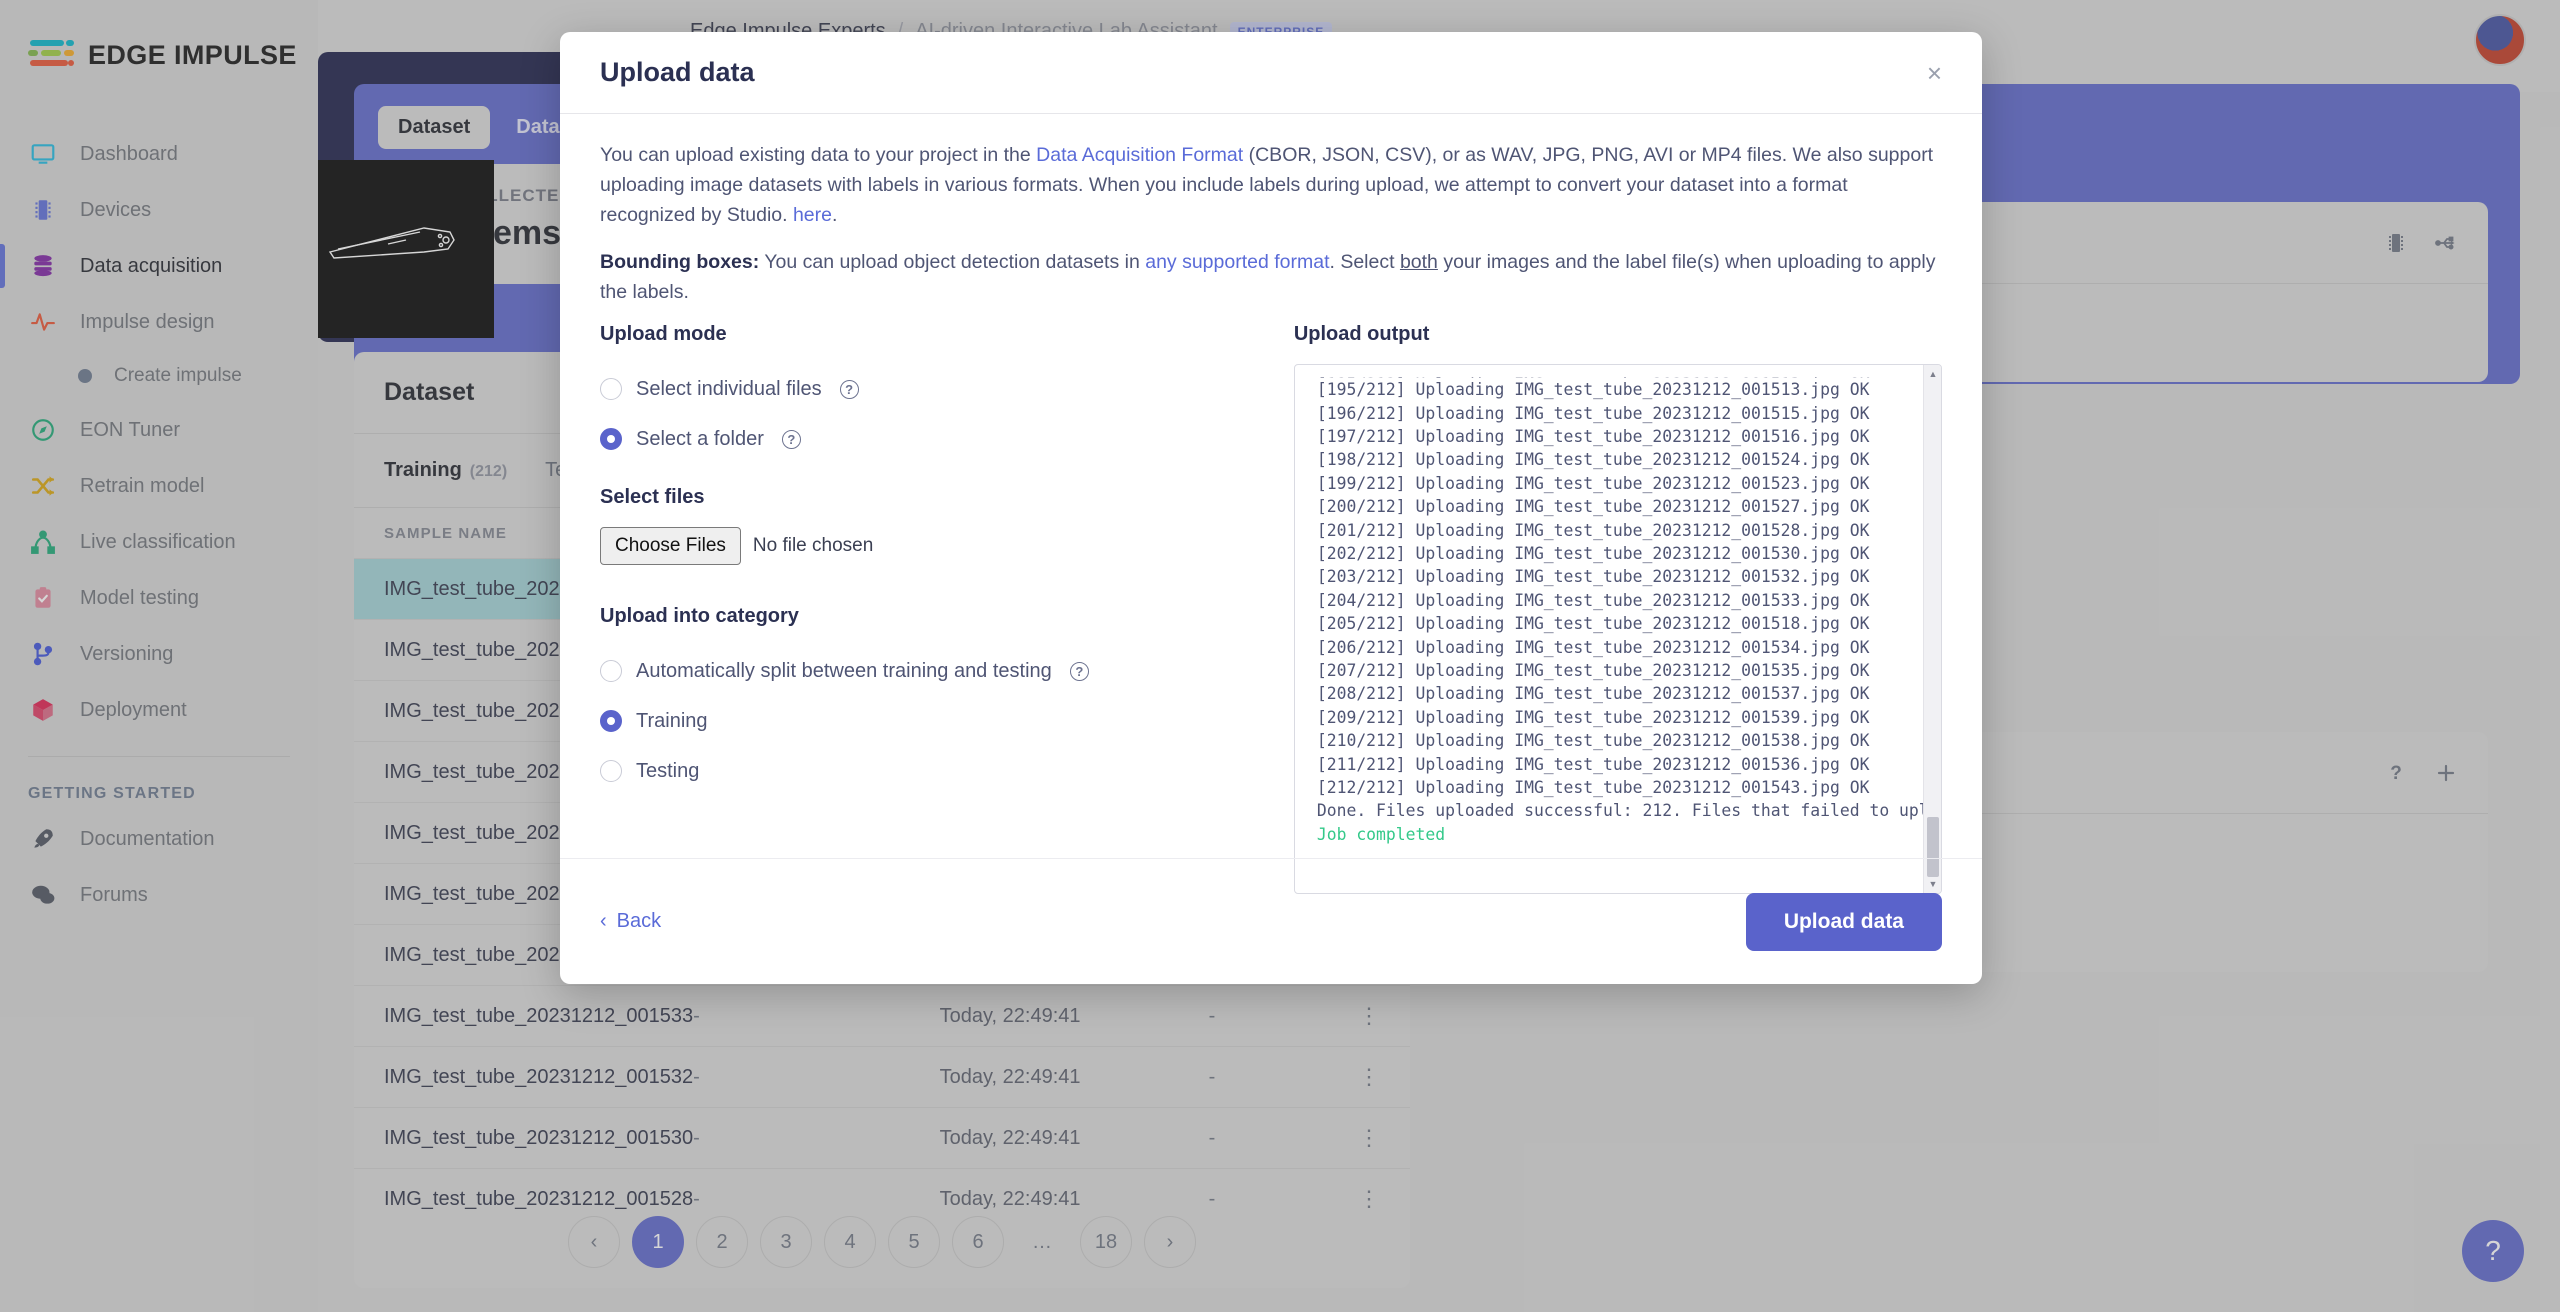 Image resolution: width=2560 pixels, height=1312 pixels. What do you see at coordinates (663, 334) in the screenshot?
I see `upload-mode-title: Upload mode` at bounding box center [663, 334].